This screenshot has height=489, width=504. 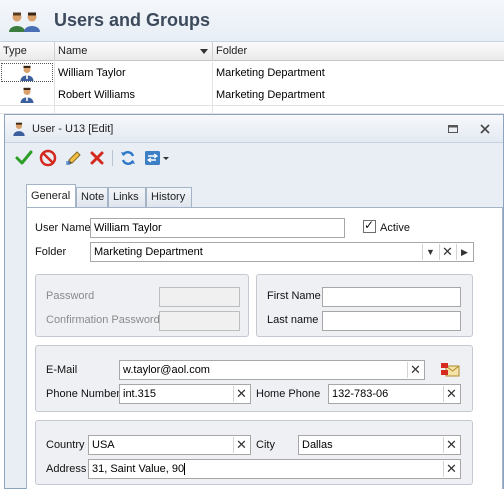 I want to click on pencil-icon, so click(x=74, y=158).